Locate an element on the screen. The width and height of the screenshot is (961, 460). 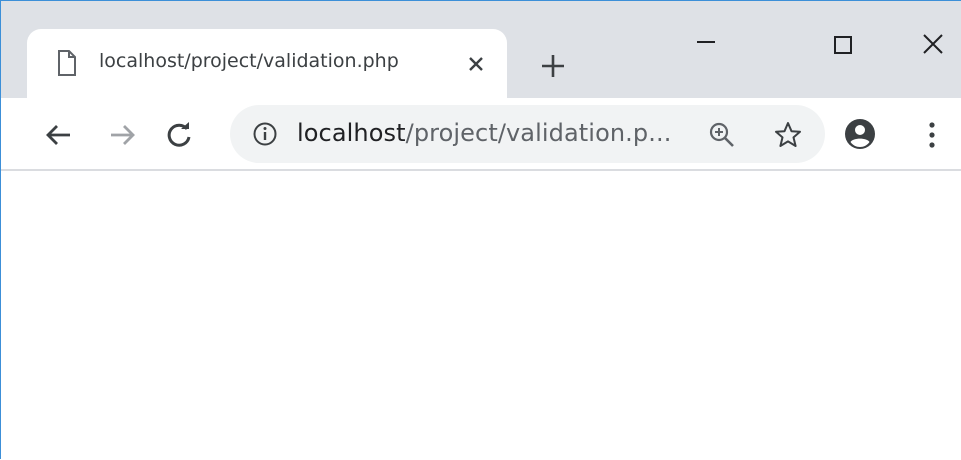
zoom-icon is located at coordinates (722, 135).